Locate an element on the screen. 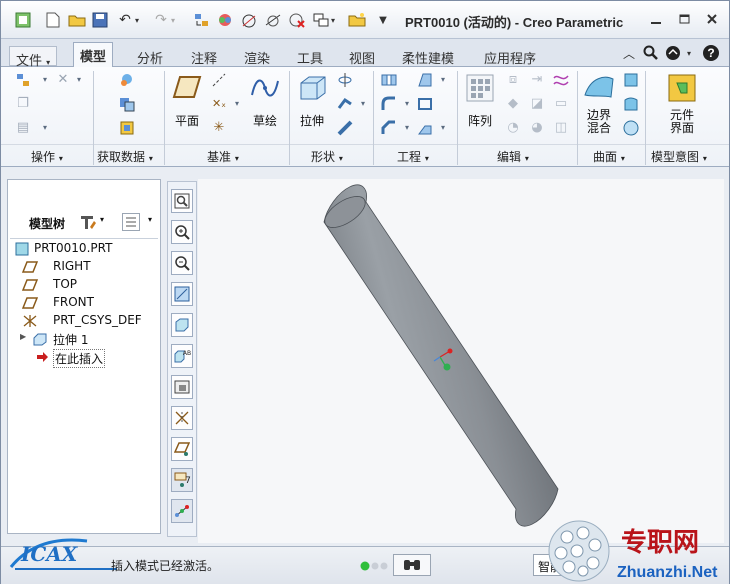  sketch-button: 草绘 is located at coordinates (265, 104).